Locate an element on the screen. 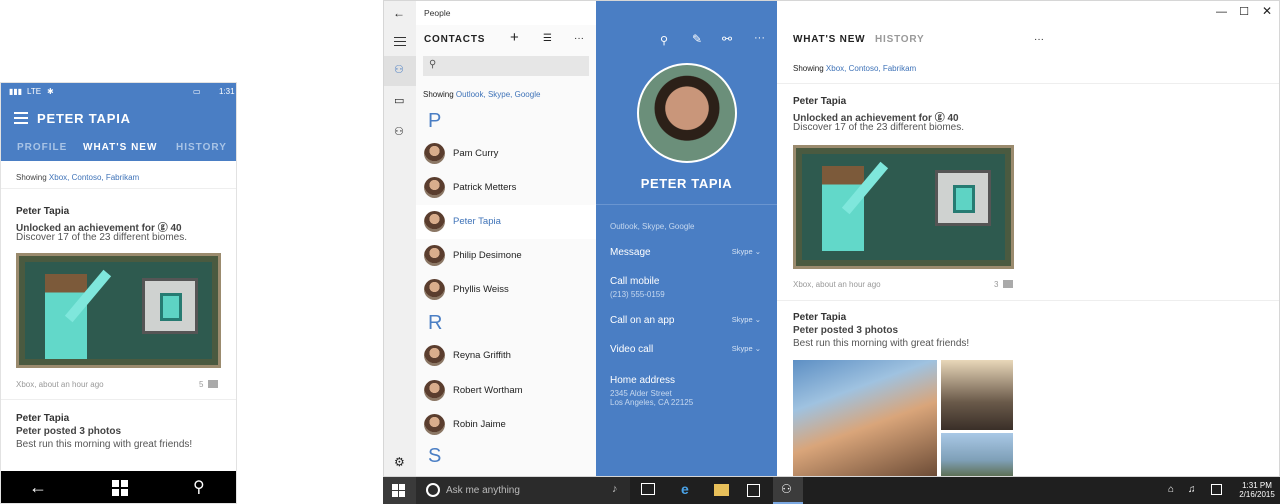 The image size is (1280, 504). internet-explorer-icon: e is located at coordinates (685, 489).